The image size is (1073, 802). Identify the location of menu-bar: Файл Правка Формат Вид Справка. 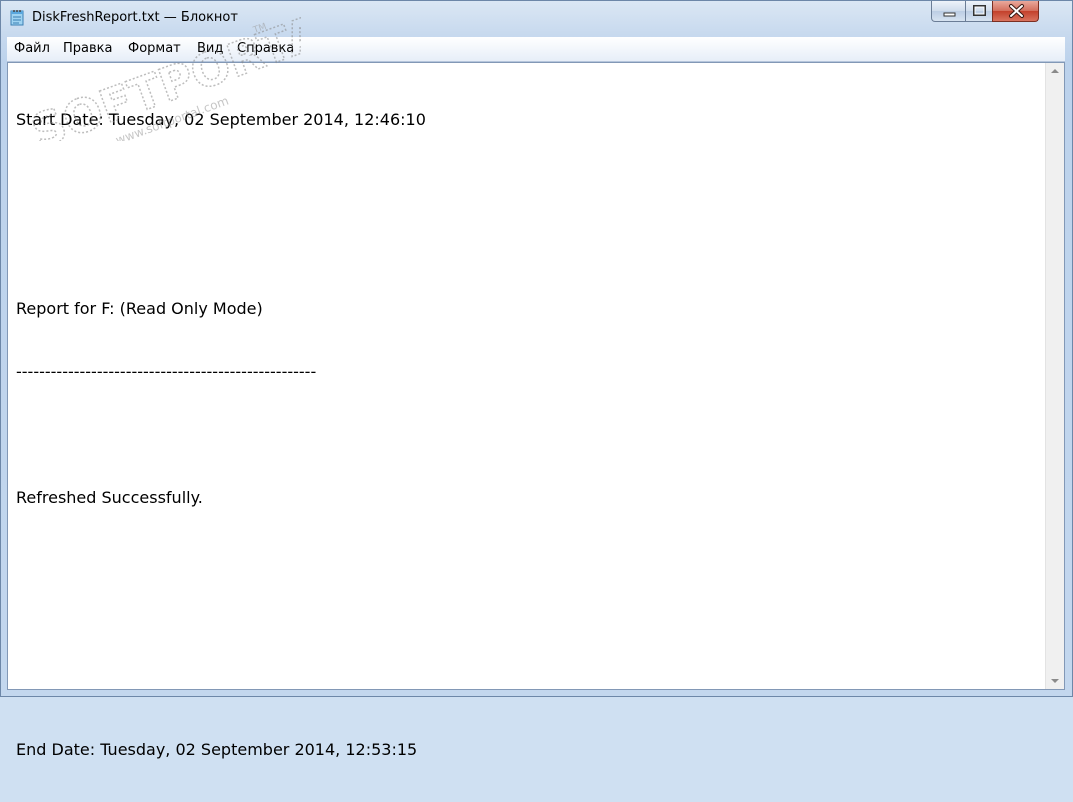
(536, 49).